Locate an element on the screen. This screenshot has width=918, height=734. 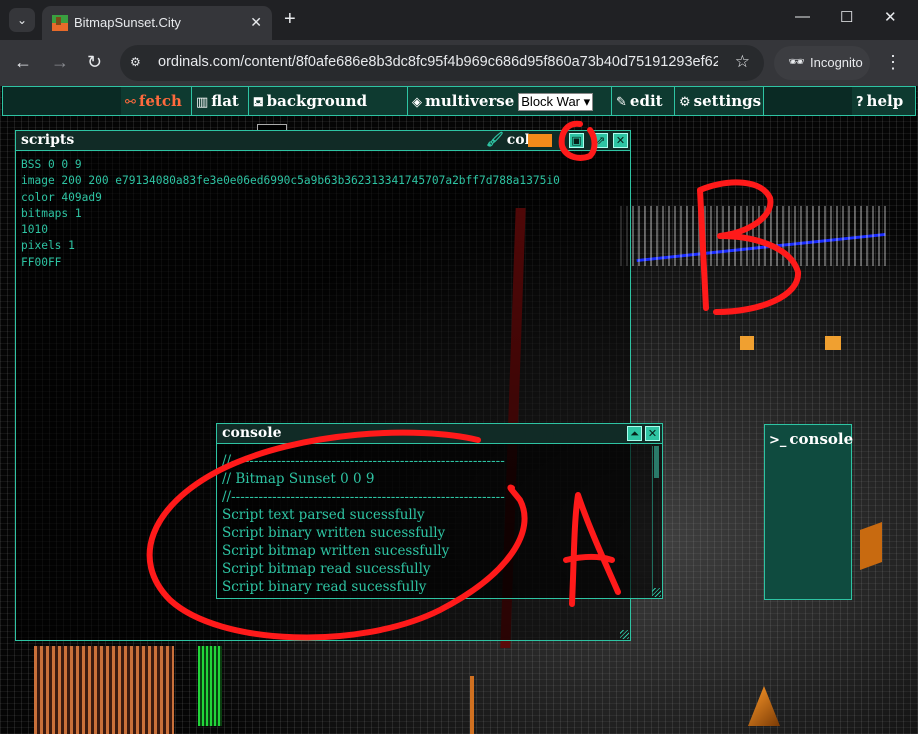
annotation-ellipse is located at coordinates (337, 535).